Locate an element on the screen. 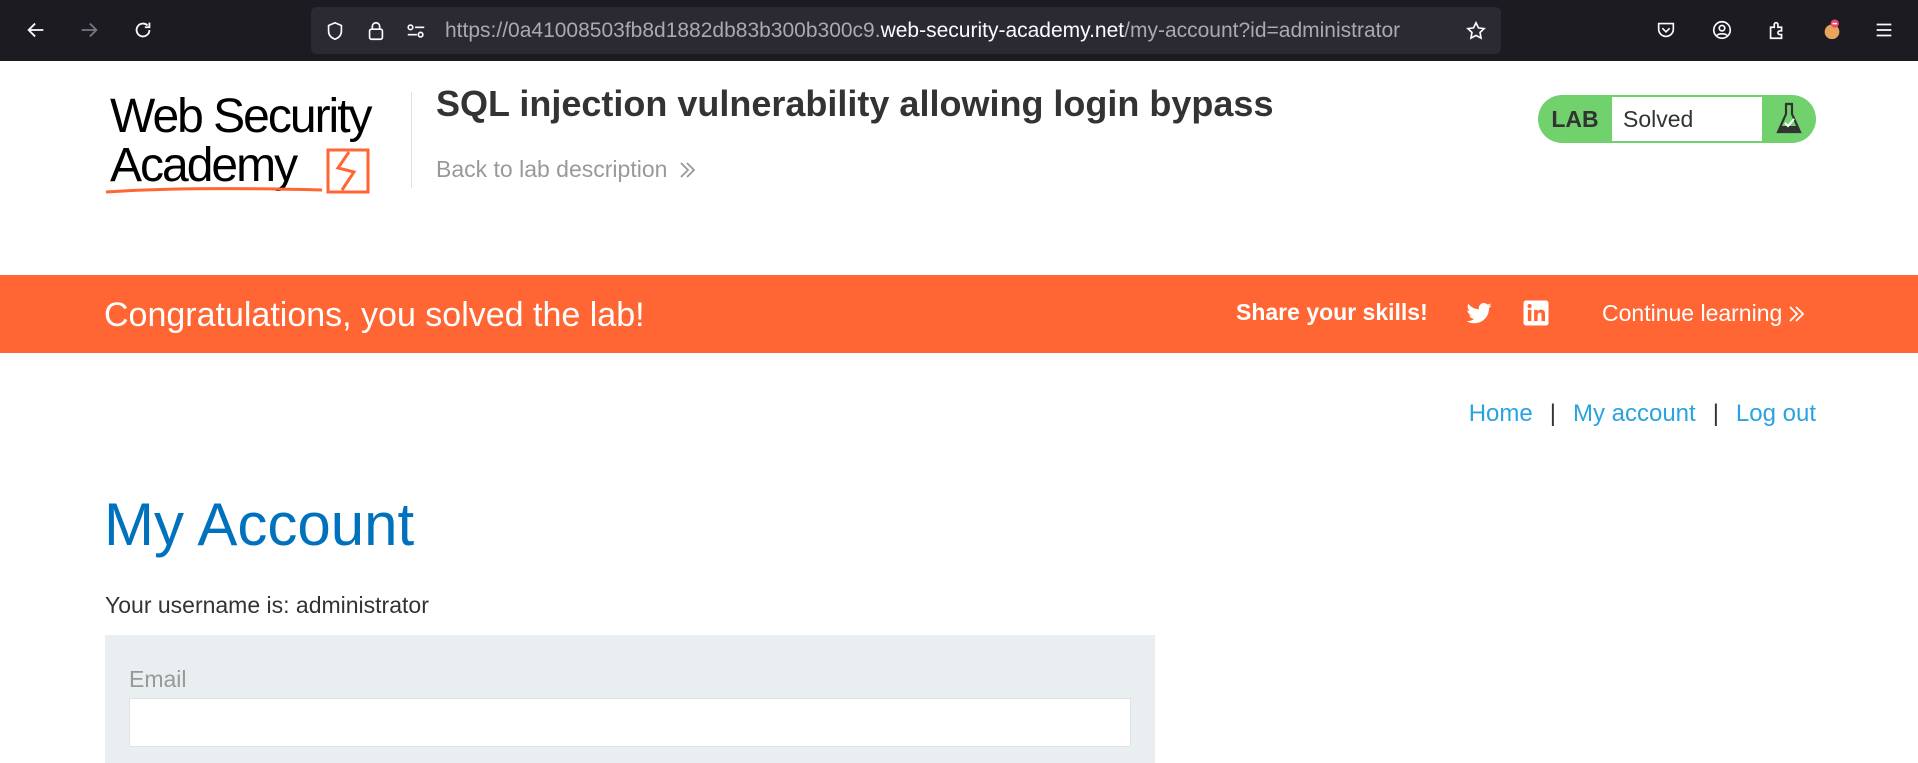 Image resolution: width=1918 pixels, height=763 pixels. nav-my-account-link: My account is located at coordinates (1634, 414).